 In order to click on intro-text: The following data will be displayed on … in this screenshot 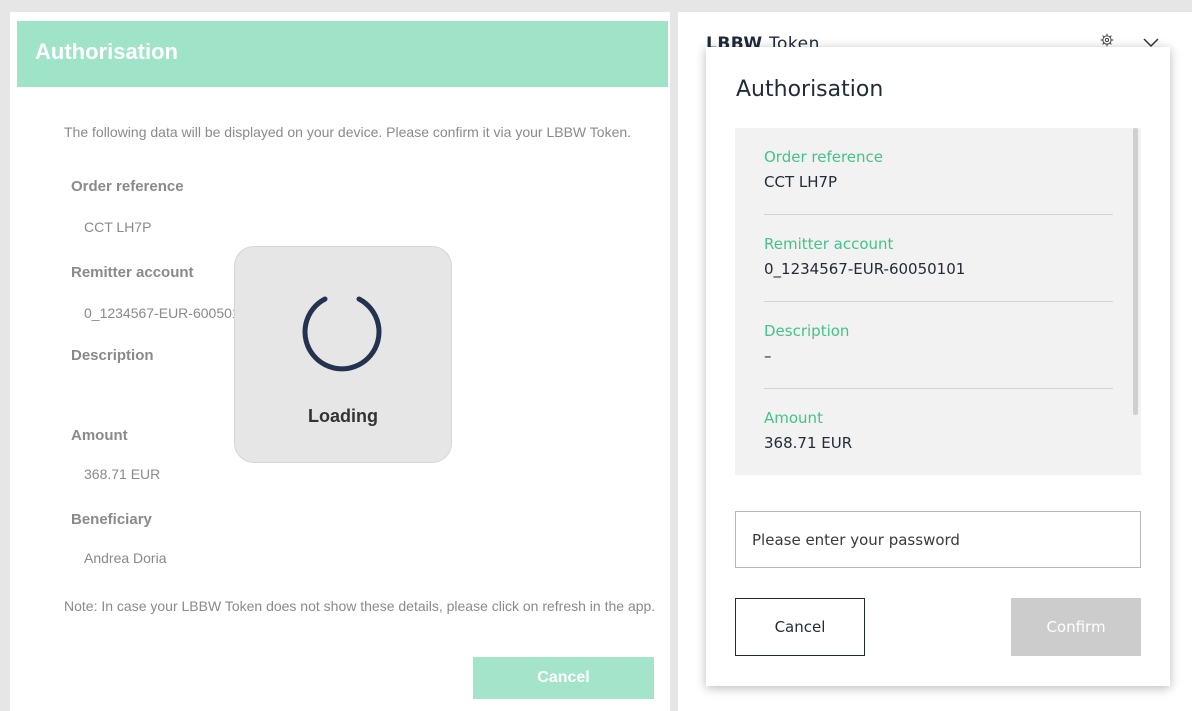, I will do `click(348, 132)`.